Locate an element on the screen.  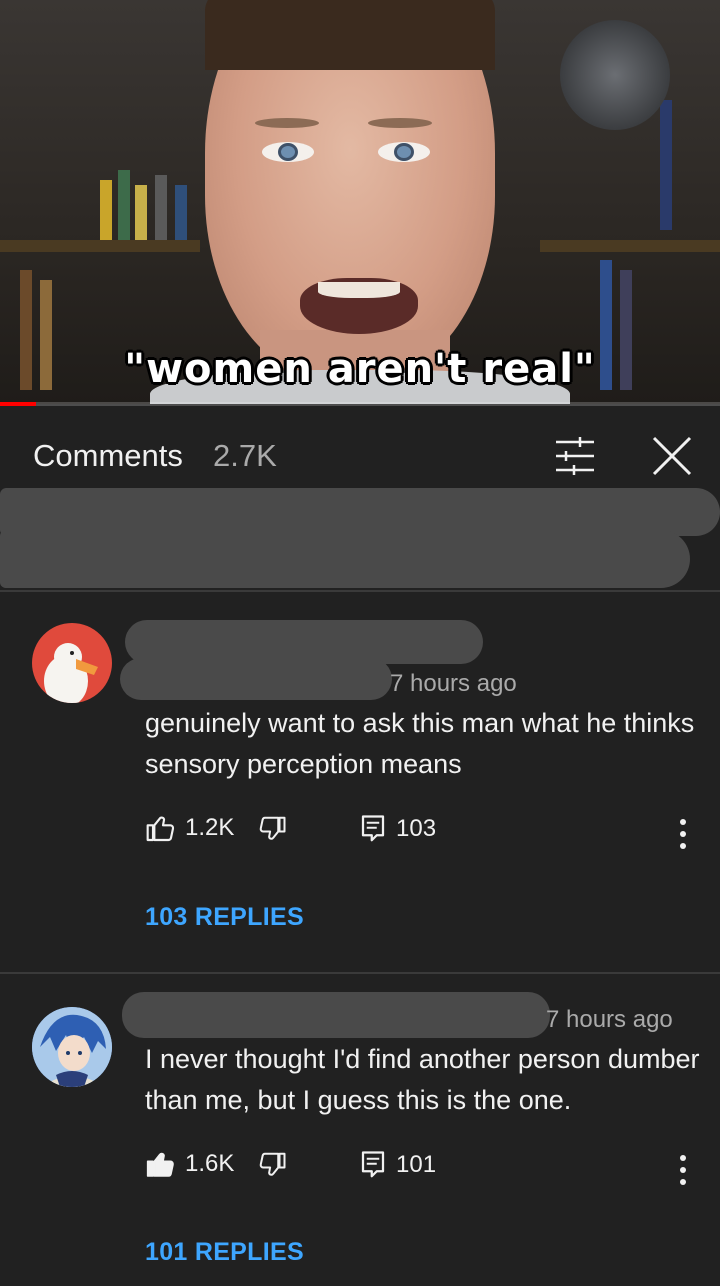
lamp is located at coordinates (615, 75).